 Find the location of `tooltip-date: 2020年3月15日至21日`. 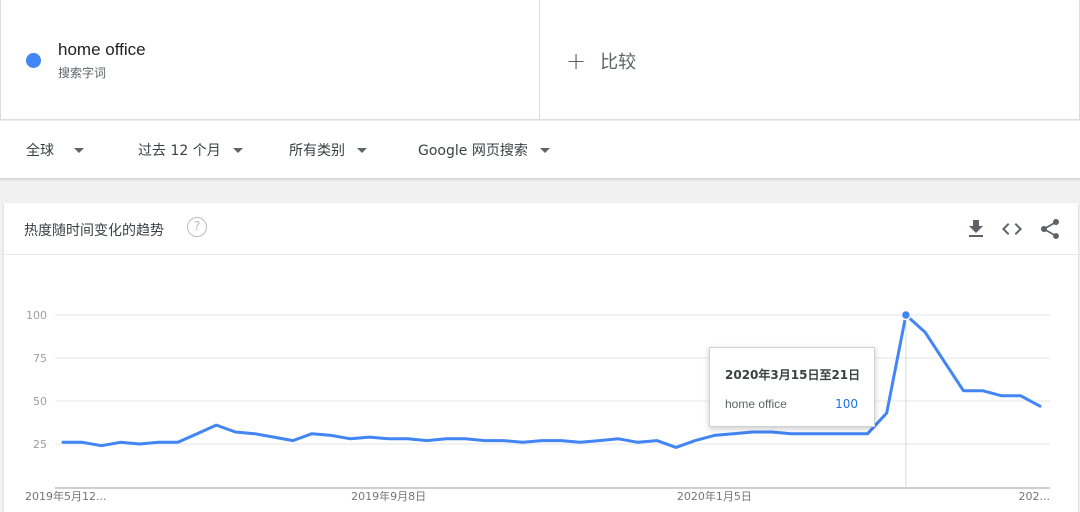

tooltip-date: 2020年3月15日至21日 is located at coordinates (793, 375).